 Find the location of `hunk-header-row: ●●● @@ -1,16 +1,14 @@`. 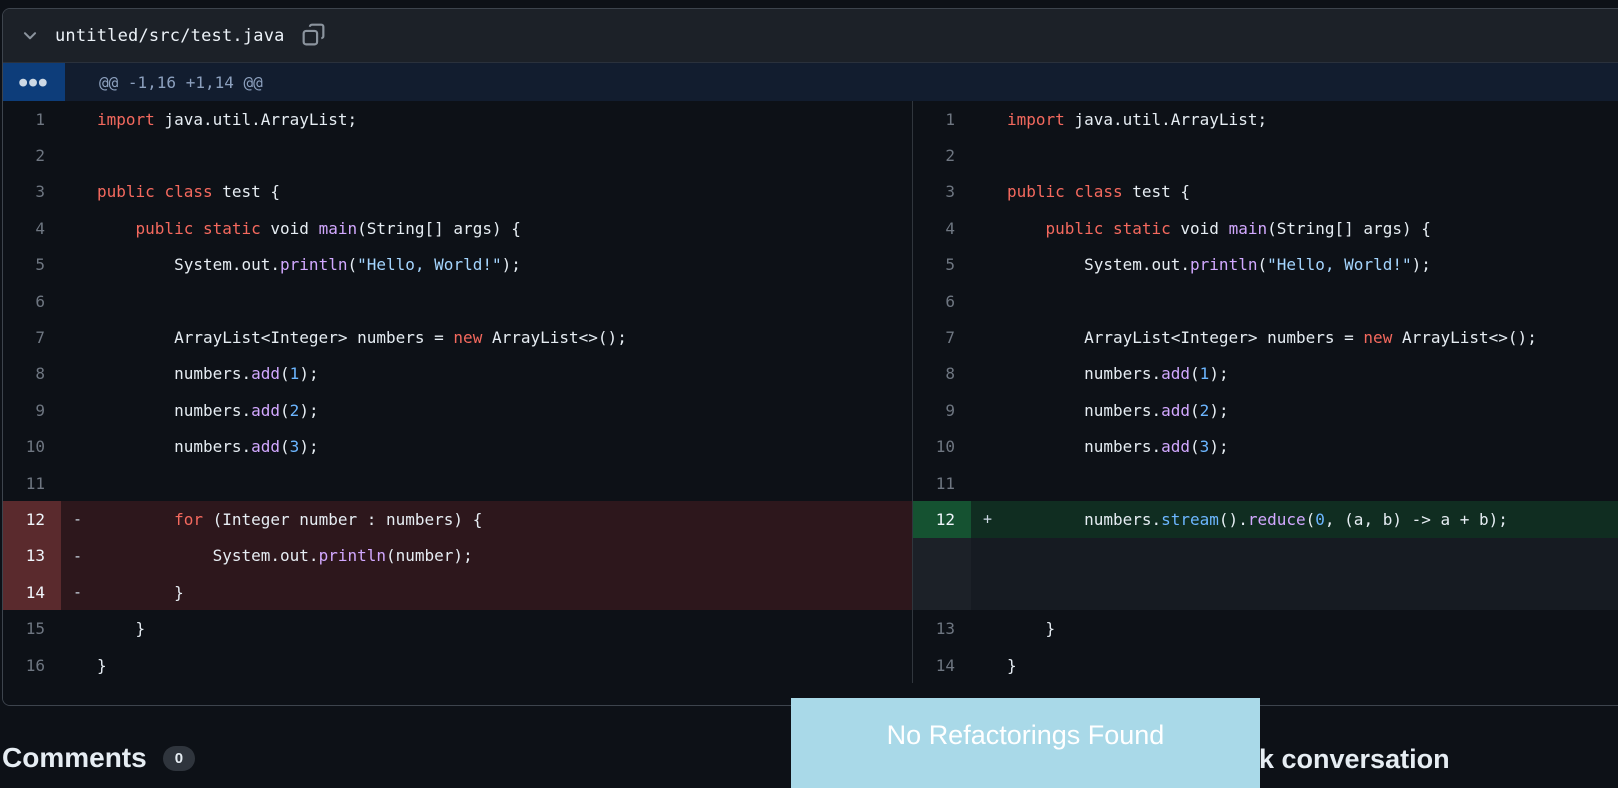

hunk-header-row: ●●● @@ -1,16 +1,14 @@ is located at coordinates (810, 82).